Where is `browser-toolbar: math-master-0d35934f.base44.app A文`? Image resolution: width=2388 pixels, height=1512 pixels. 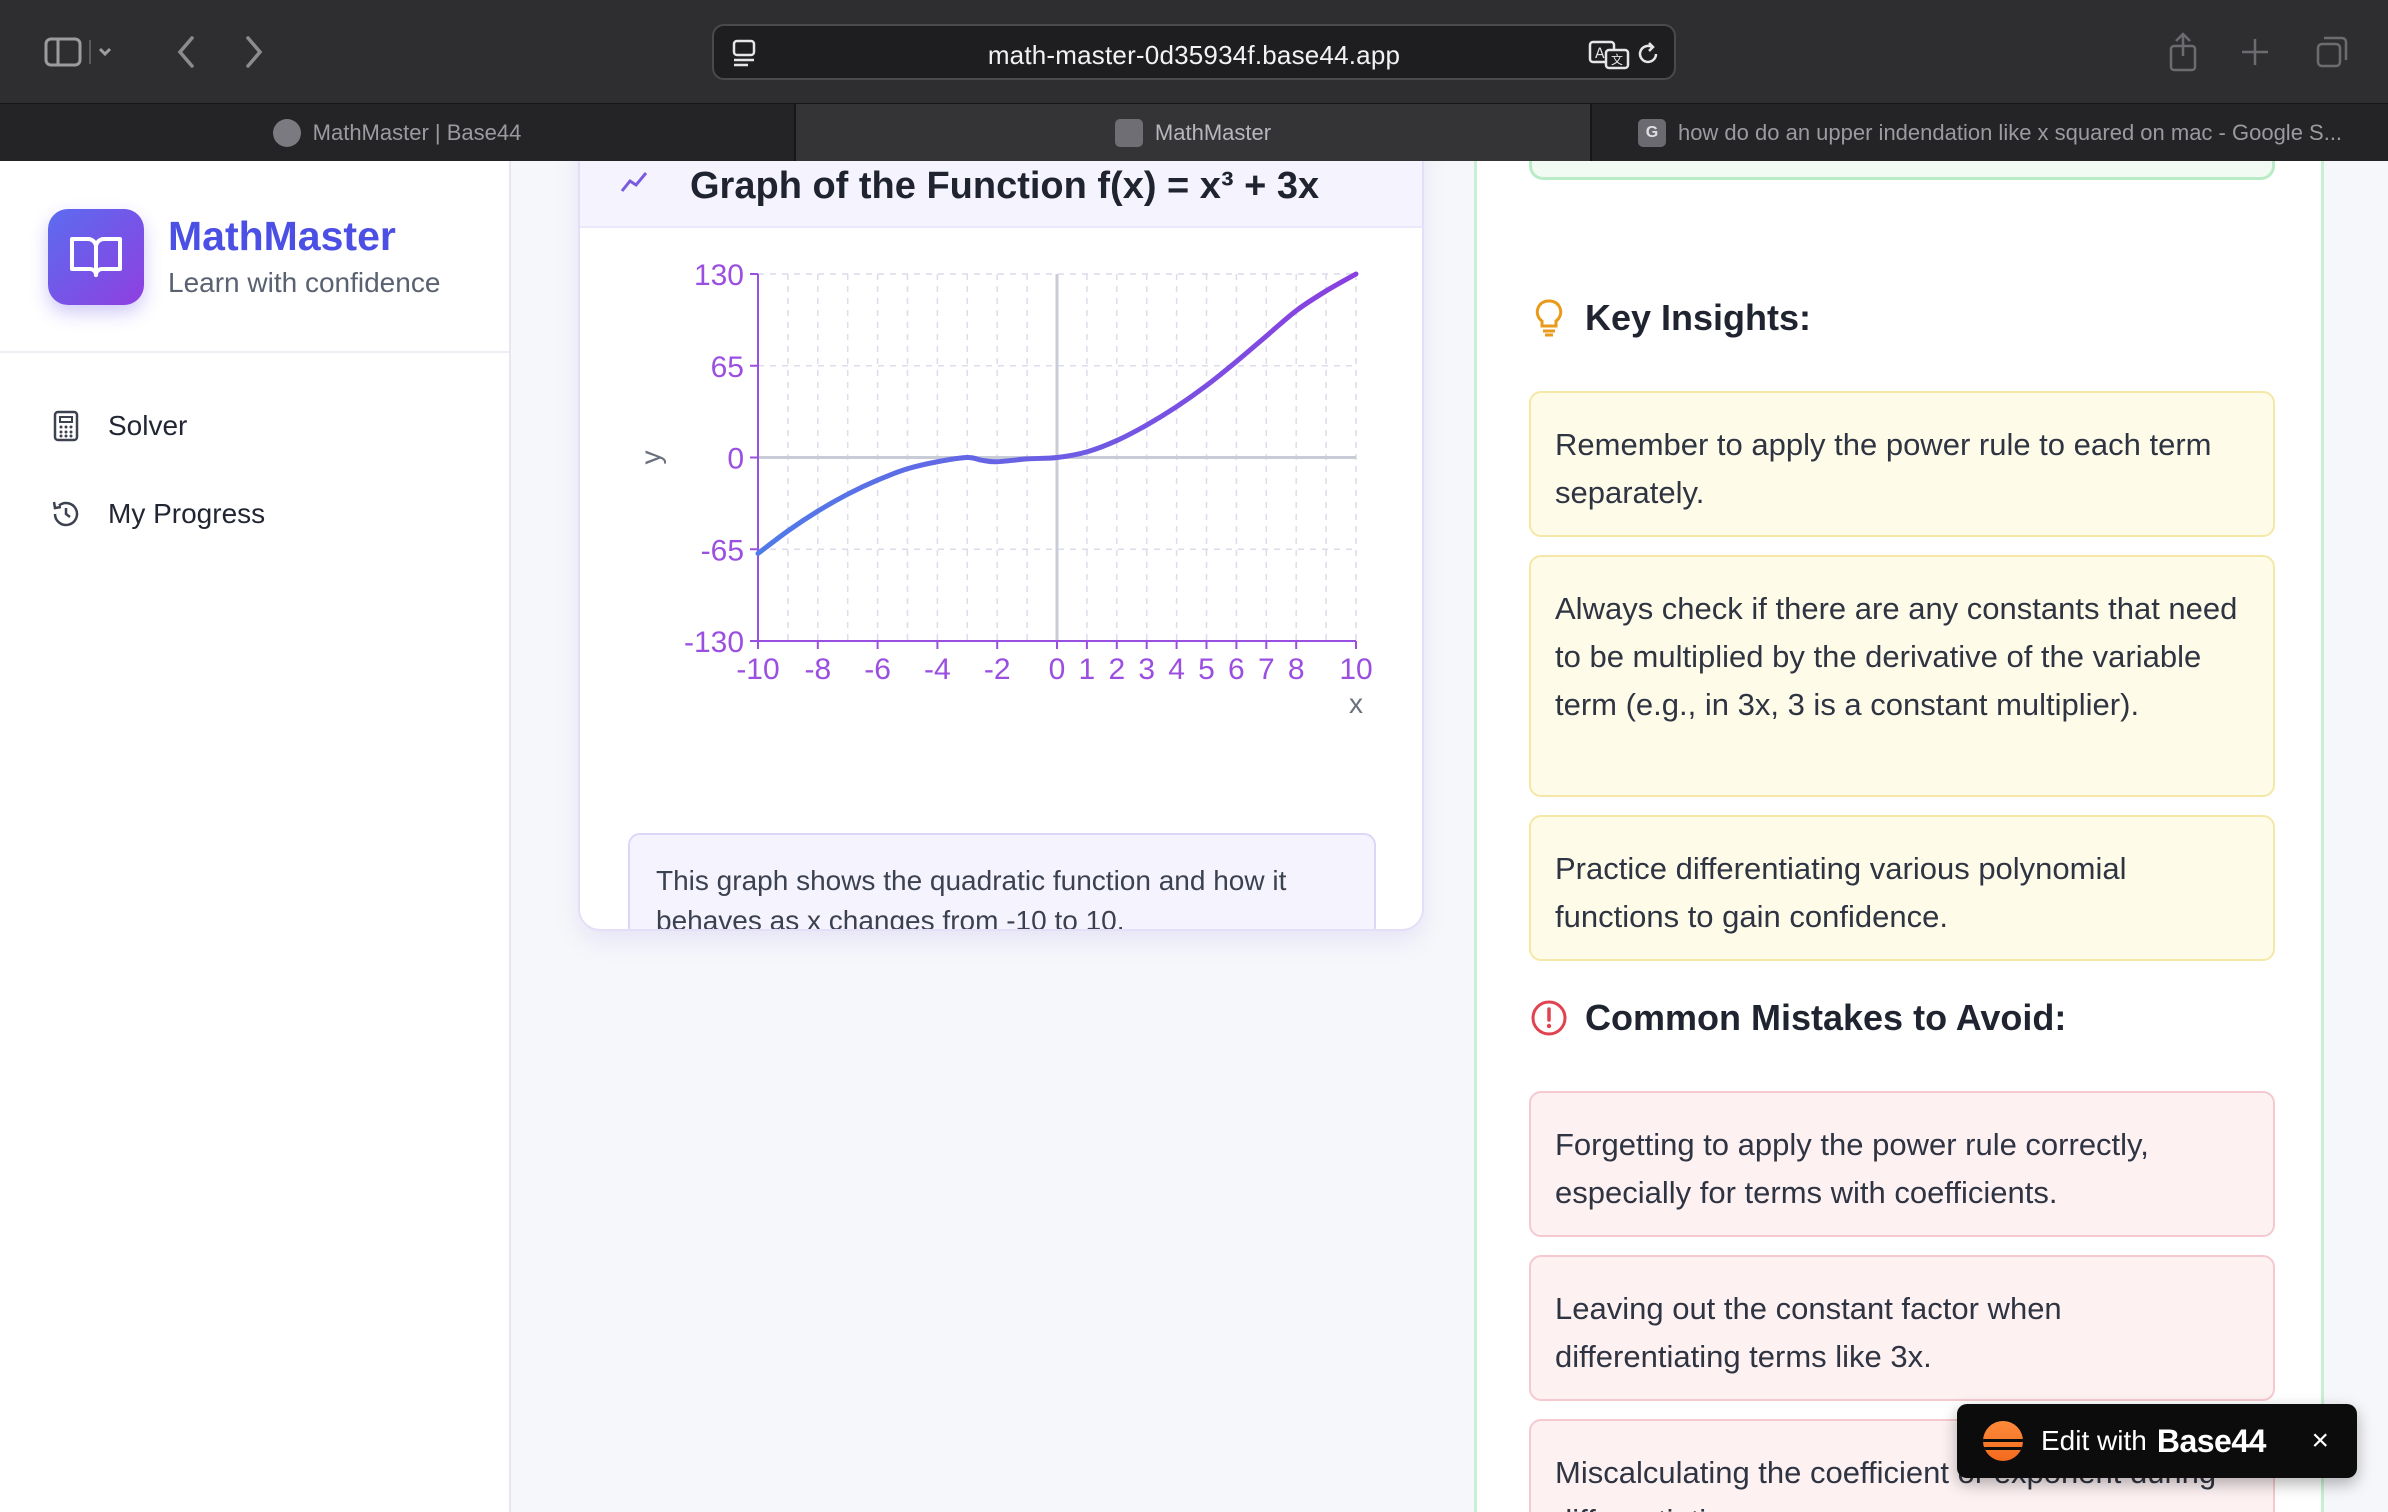
browser-toolbar: math-master-0d35934f.base44.app A文 is located at coordinates (1194, 51).